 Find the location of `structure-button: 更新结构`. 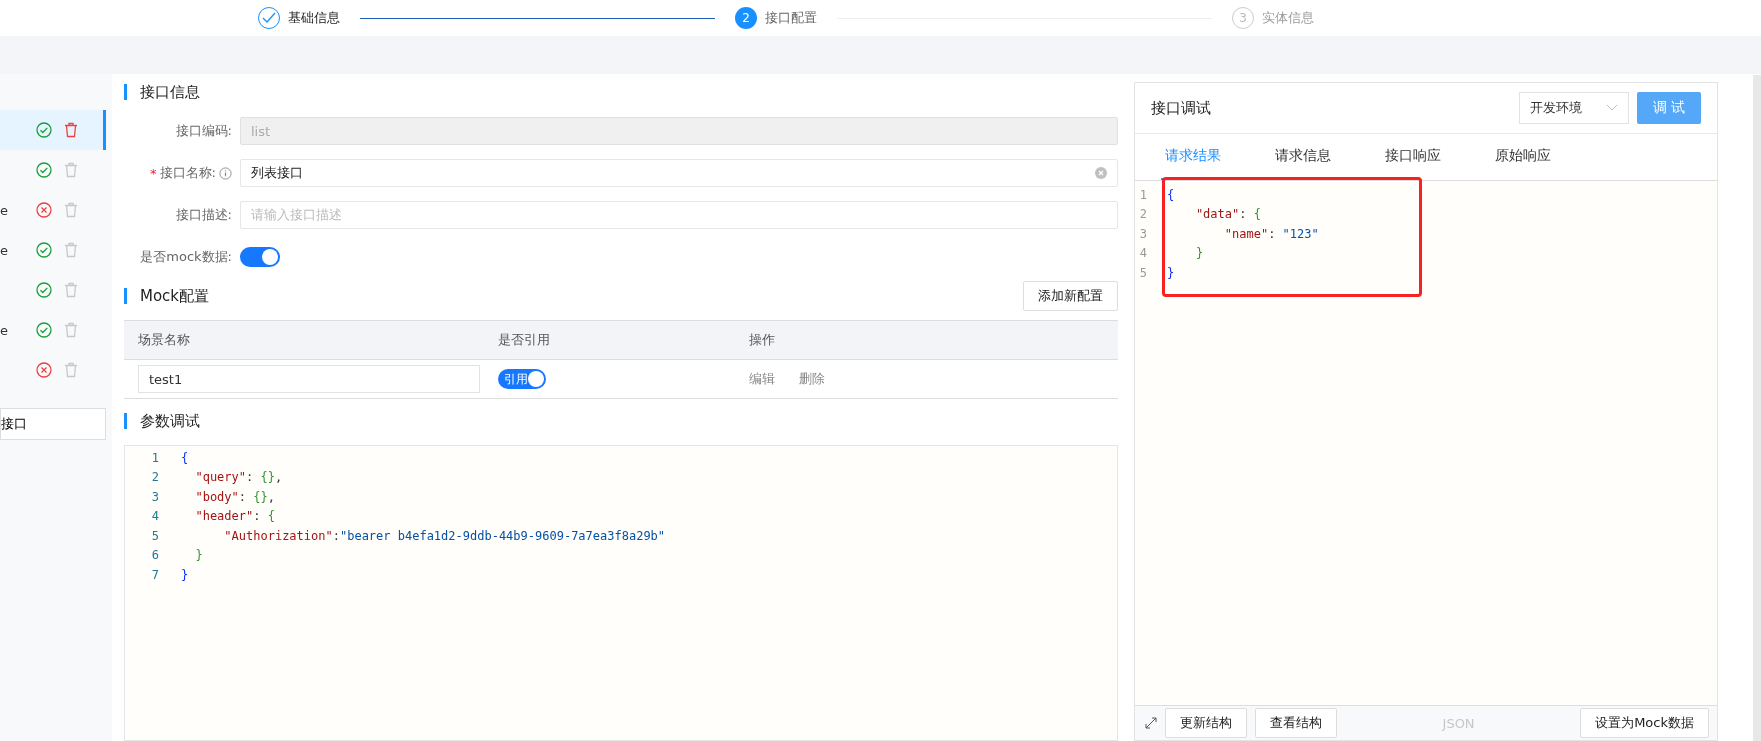

structure-button: 更新结构 is located at coordinates (1206, 723).